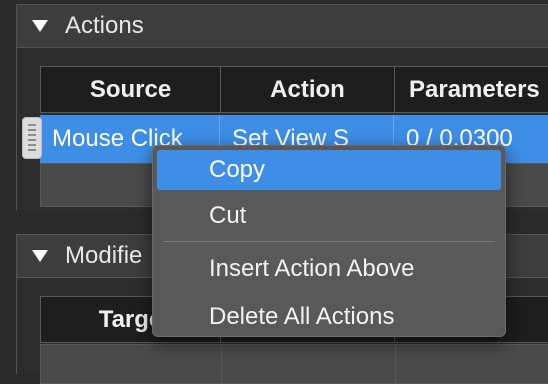 The height and width of the screenshot is (384, 548). Describe the element at coordinates (294, 364) in the screenshot. I see `table-row` at that location.